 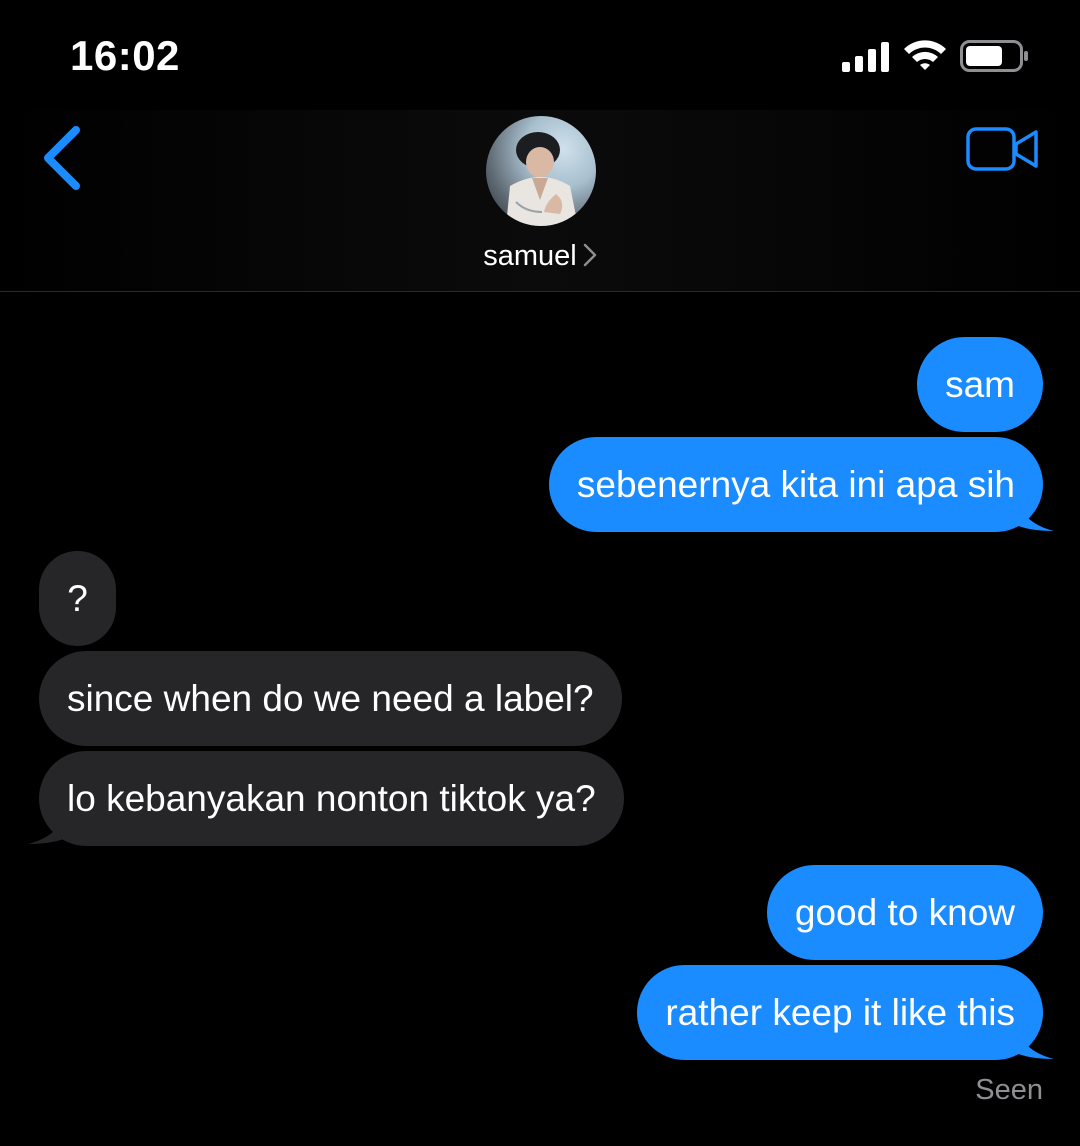 I want to click on contact-avatar, so click(x=541, y=171).